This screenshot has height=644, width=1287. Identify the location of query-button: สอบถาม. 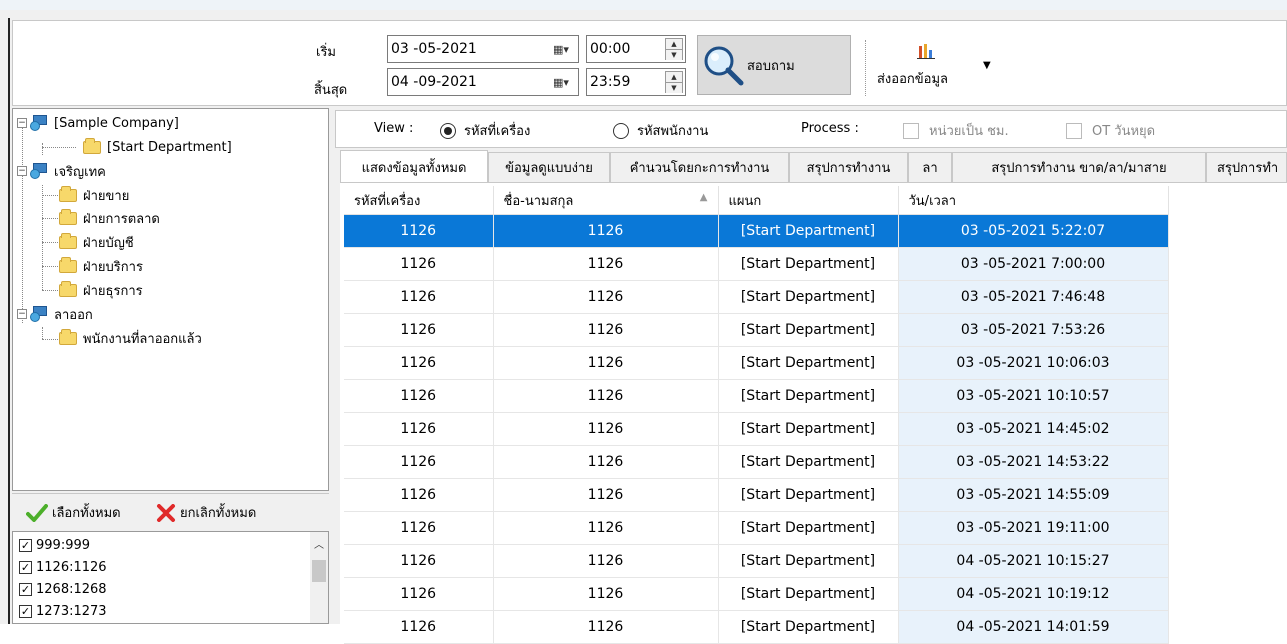
(774, 65).